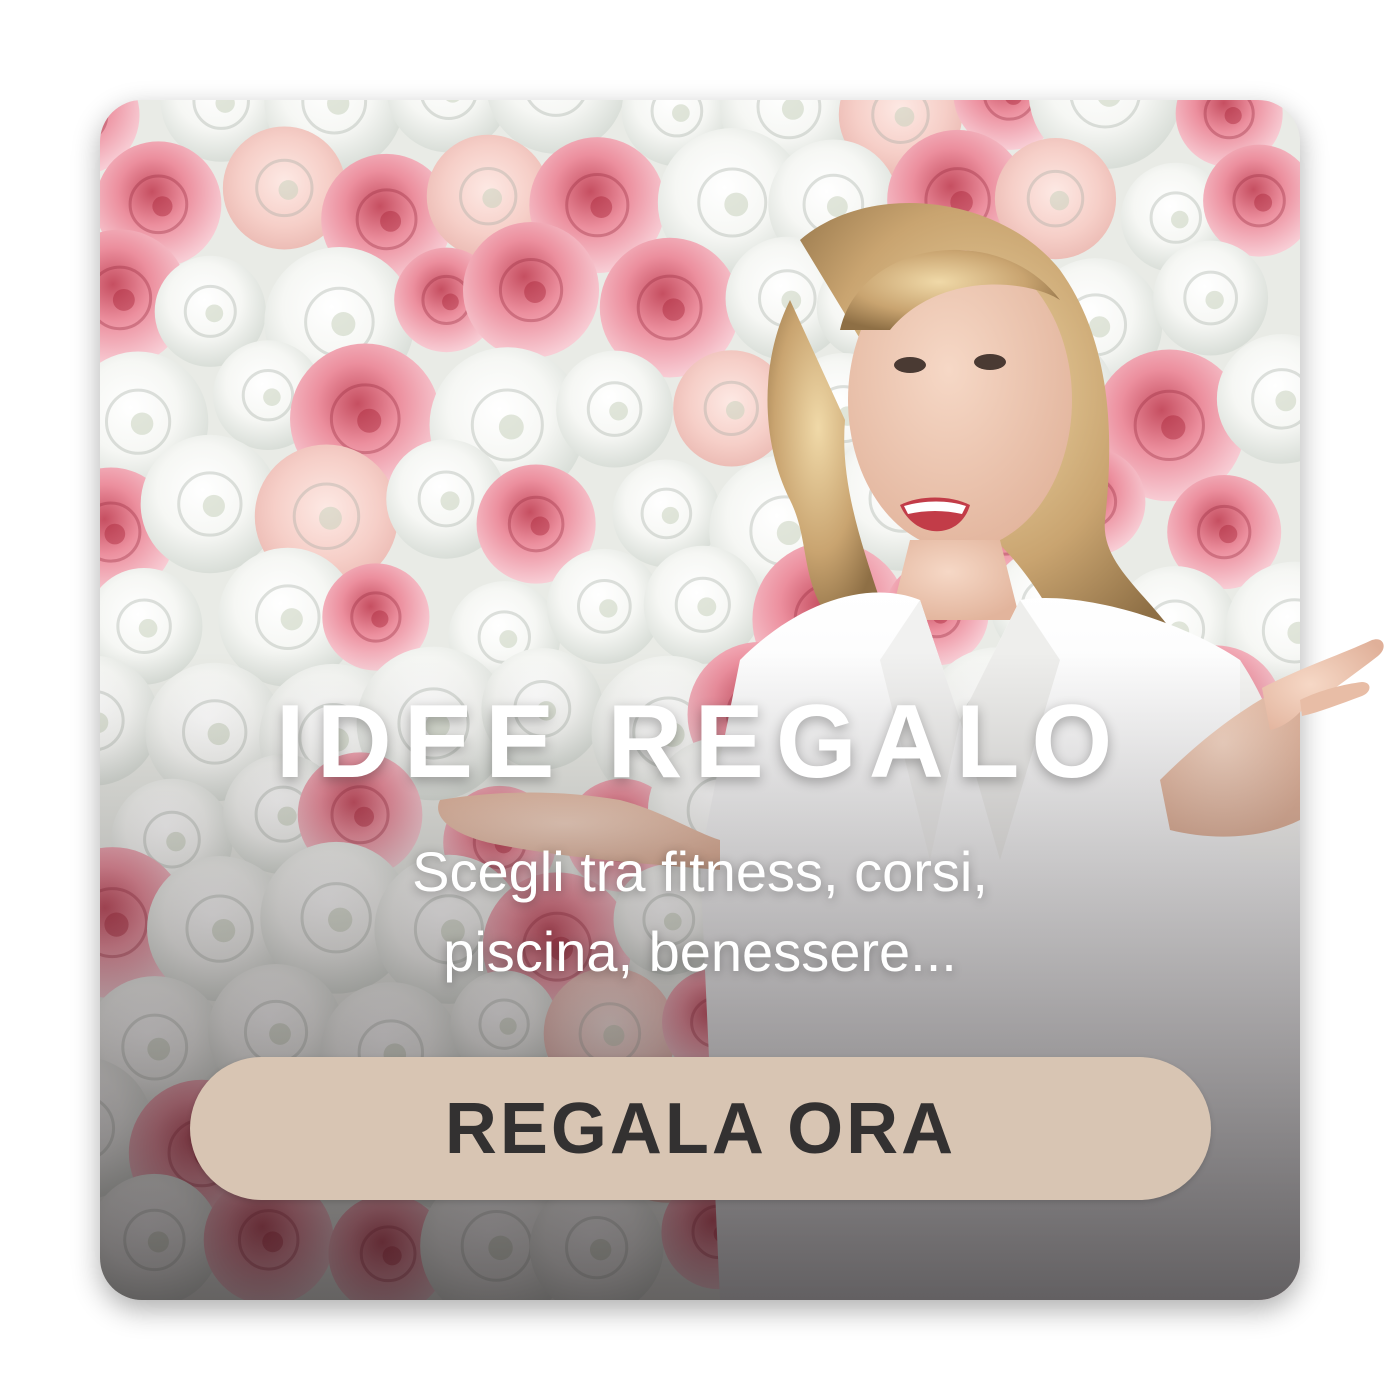 Image resolution: width=1400 pixels, height=1400 pixels. What do you see at coordinates (700, 1128) in the screenshot?
I see `regala-ora-button: REGALA ORA` at bounding box center [700, 1128].